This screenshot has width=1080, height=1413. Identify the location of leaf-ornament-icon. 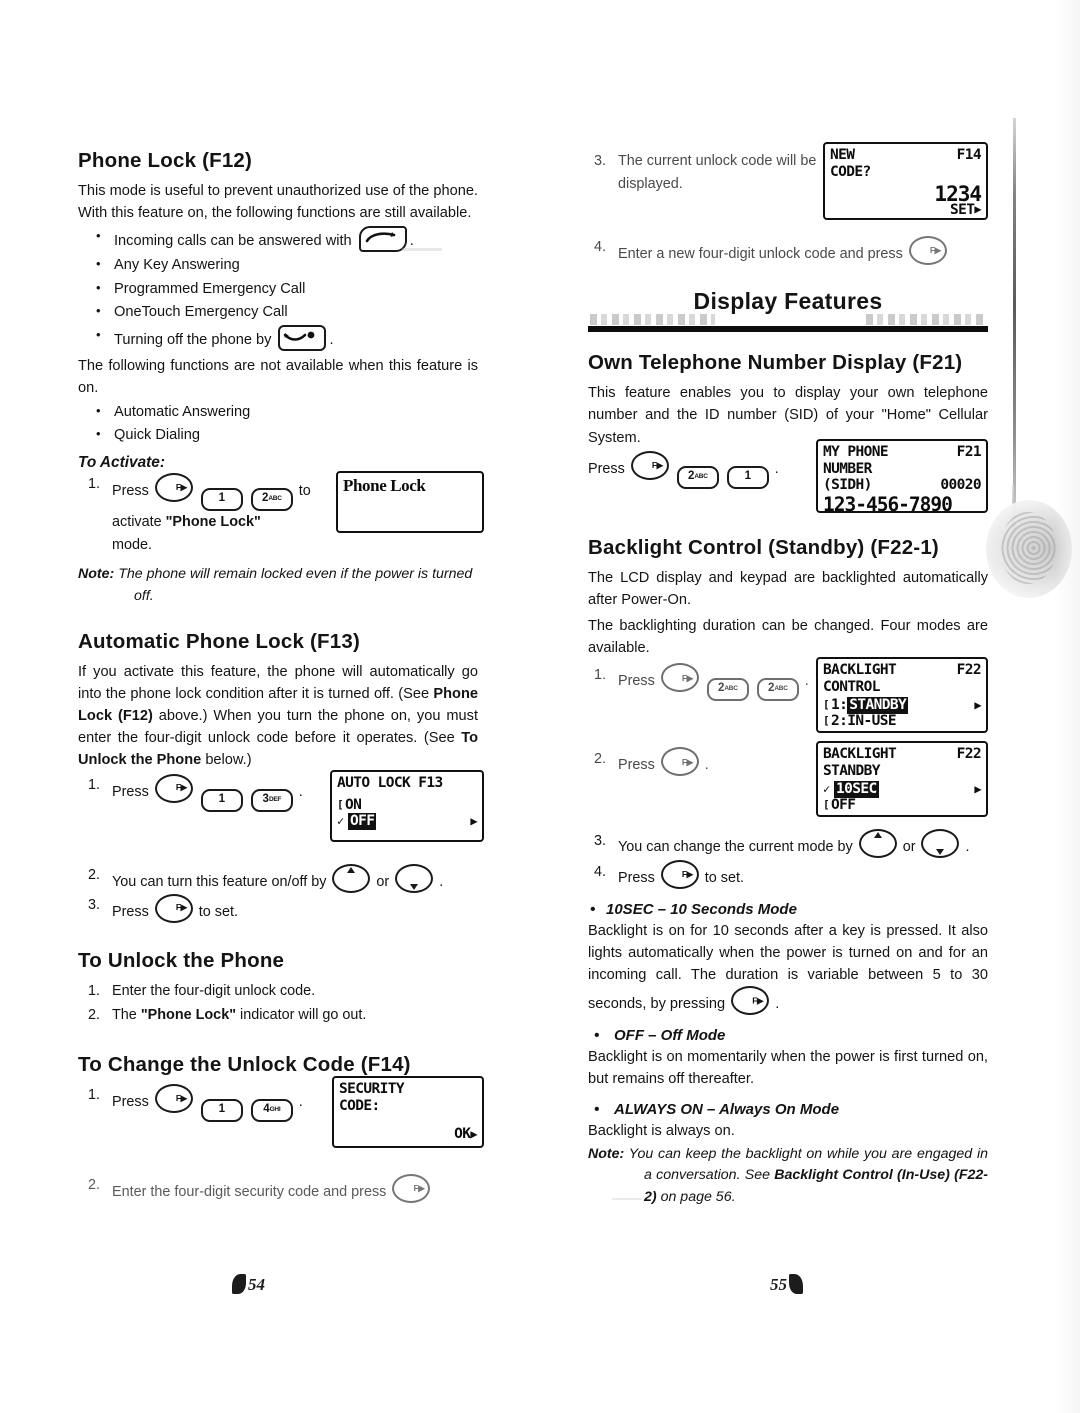
(239, 1284).